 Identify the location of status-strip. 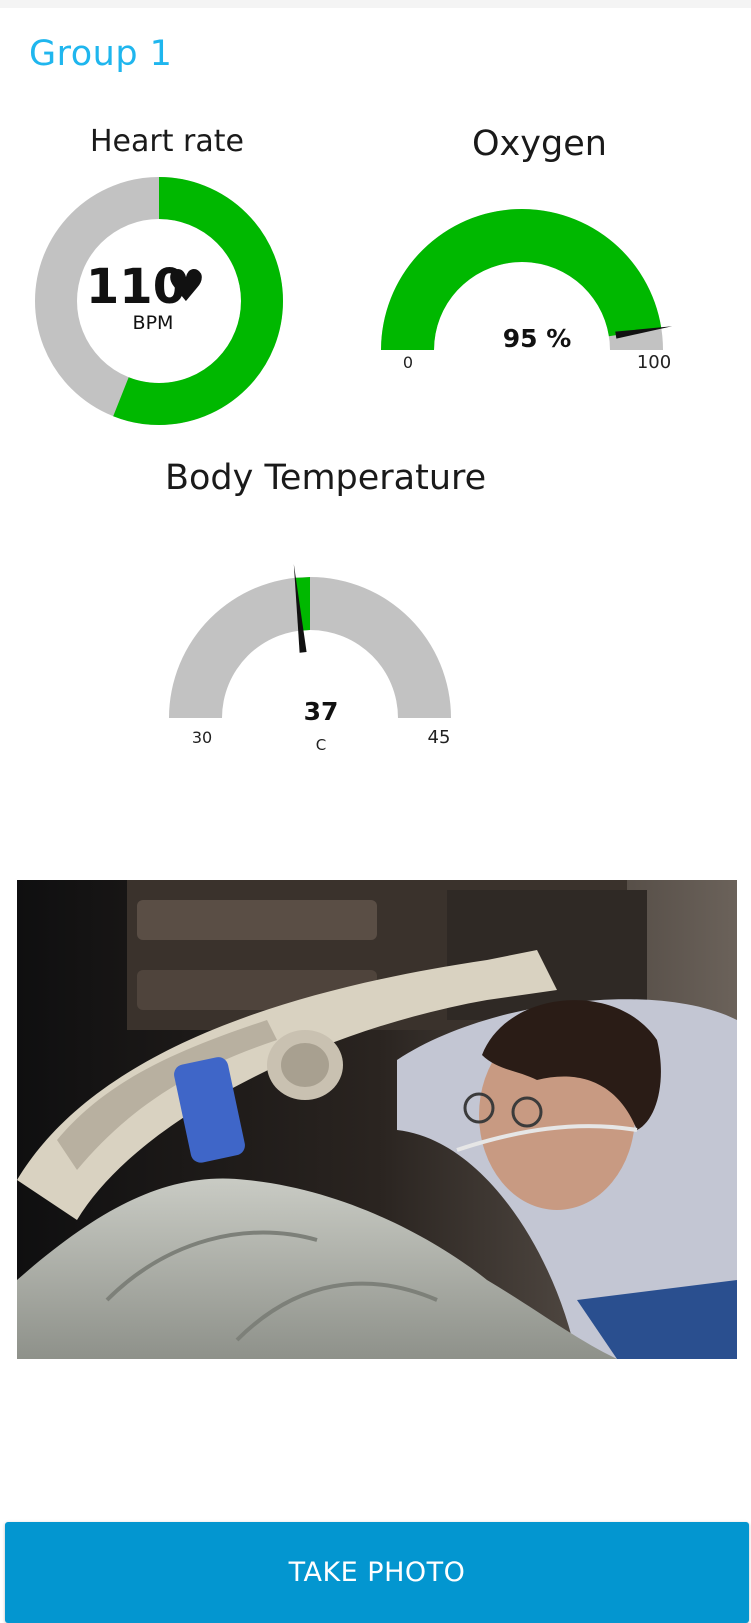
(375, 4).